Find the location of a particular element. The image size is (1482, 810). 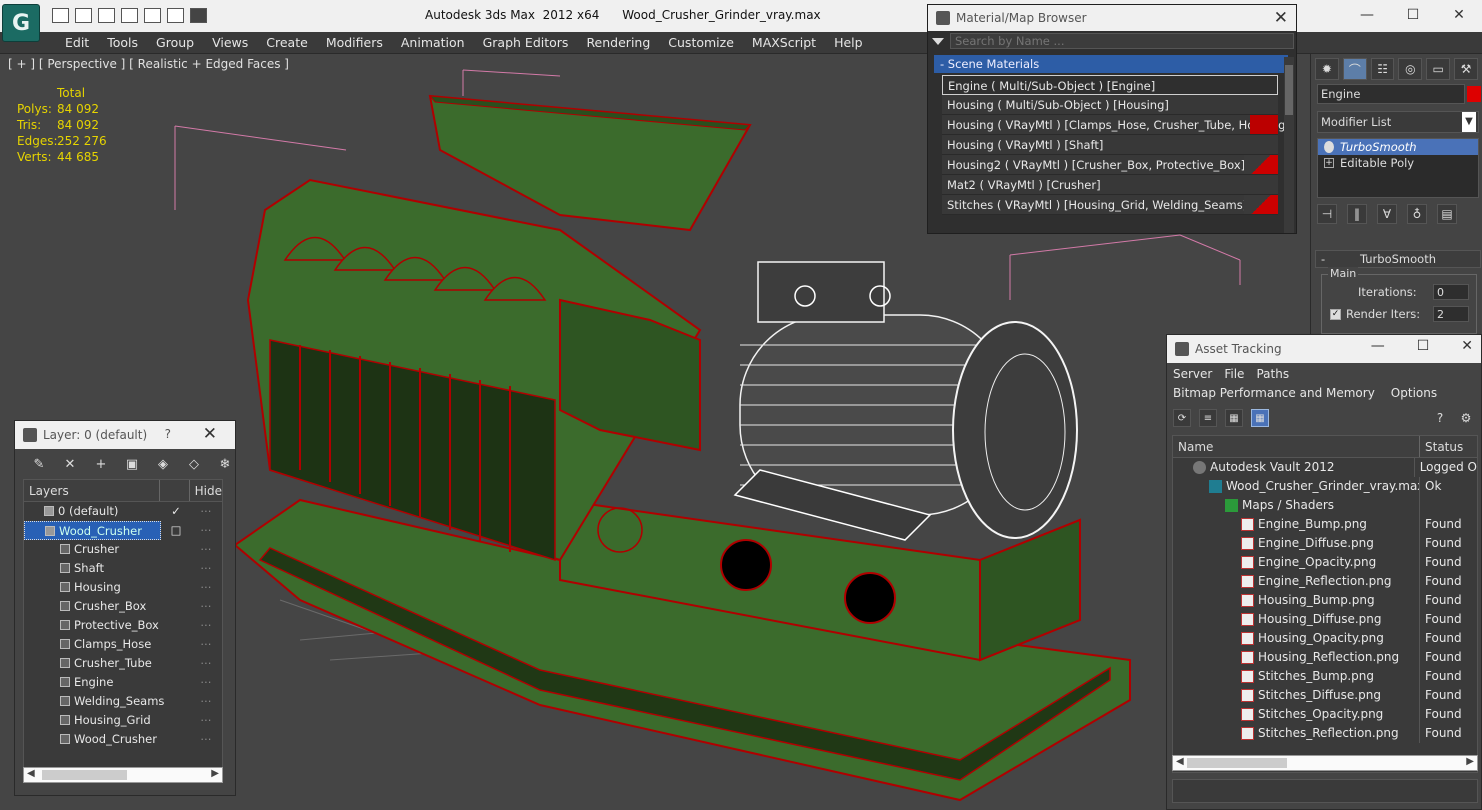

hide-all-icon: ◇ is located at coordinates (194, 464).